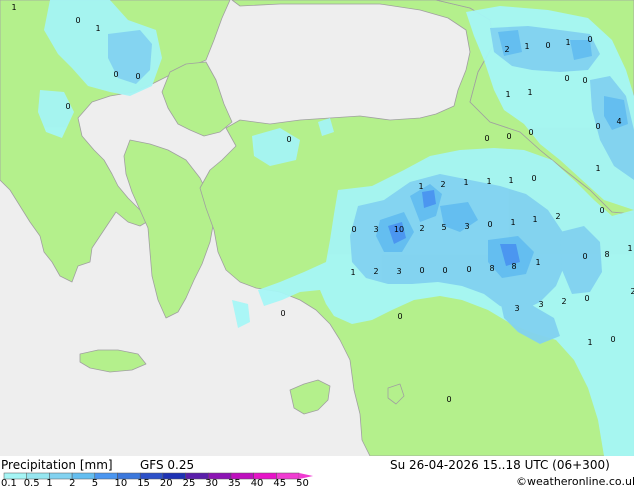 The height and width of the screenshot is (490, 634). What do you see at coordinates (302, 483) in the screenshot?
I see `legend-label: 50` at bounding box center [302, 483].